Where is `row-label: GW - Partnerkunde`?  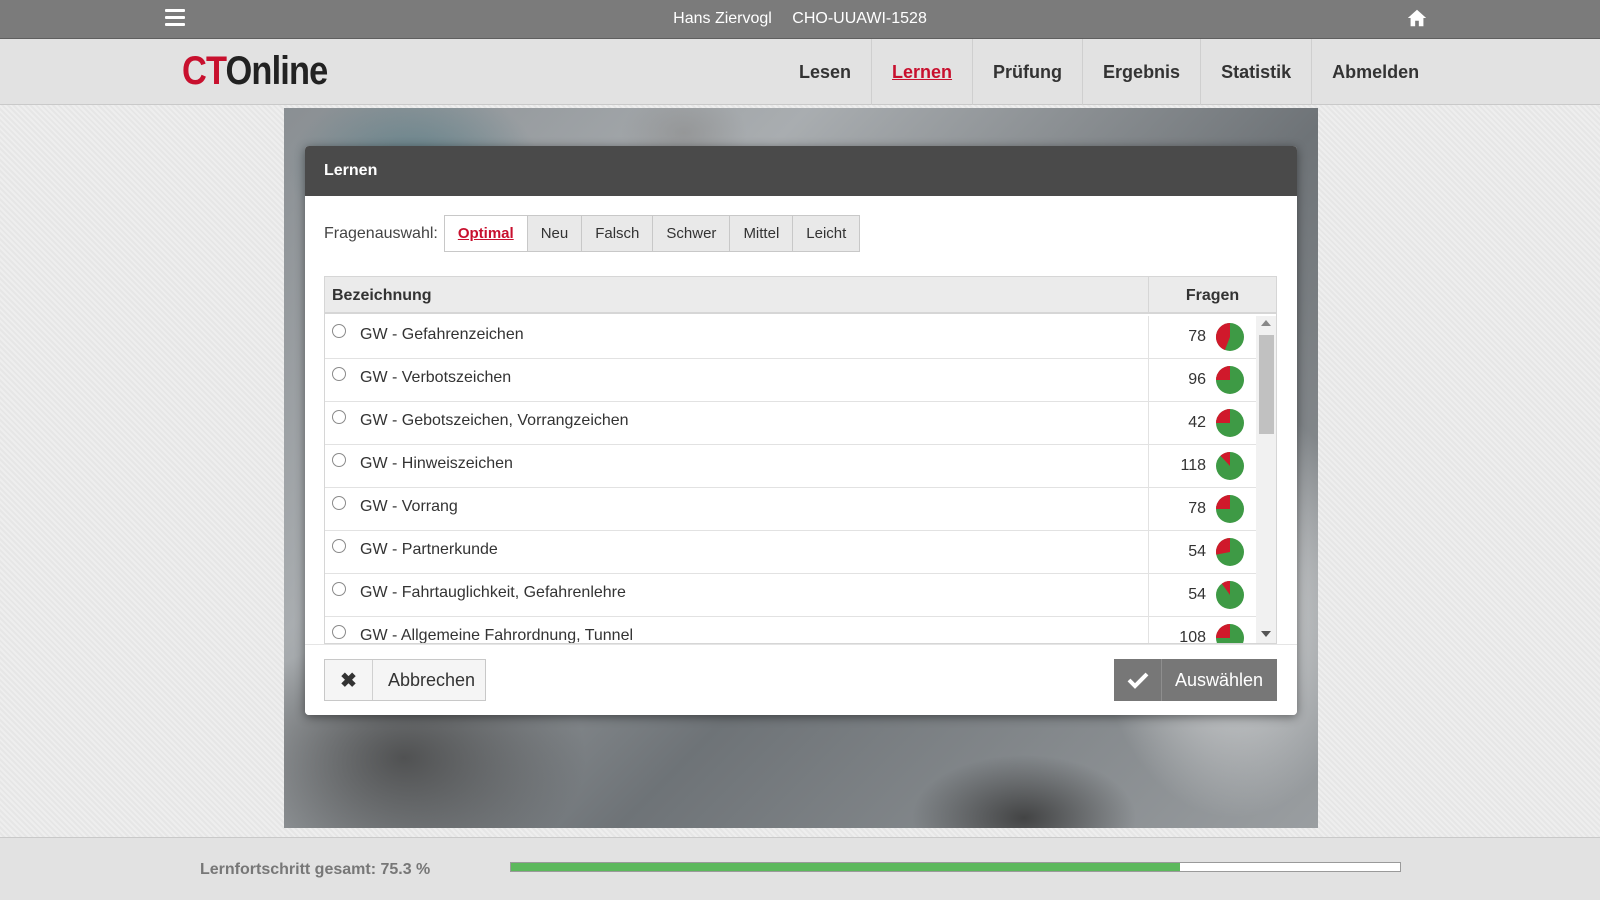
row-label: GW - Partnerkunde is located at coordinates (429, 549).